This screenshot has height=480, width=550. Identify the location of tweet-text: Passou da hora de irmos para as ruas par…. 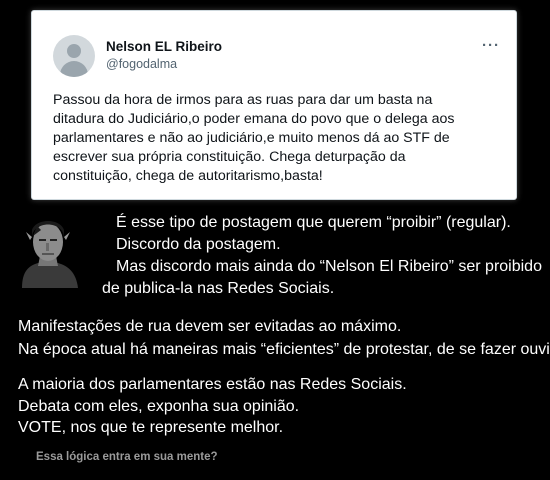
(254, 138).